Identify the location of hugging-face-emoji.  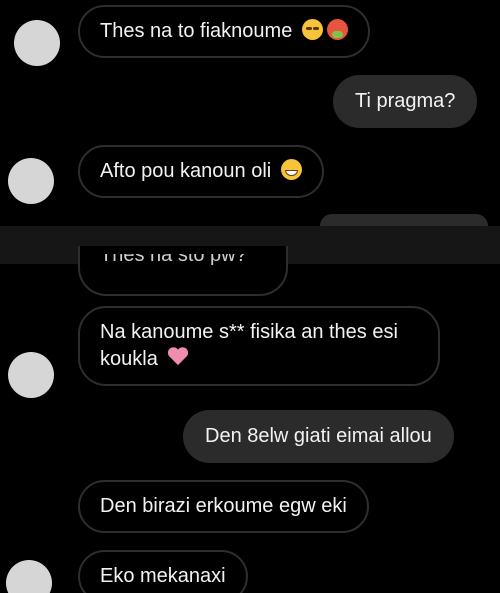
(312, 29).